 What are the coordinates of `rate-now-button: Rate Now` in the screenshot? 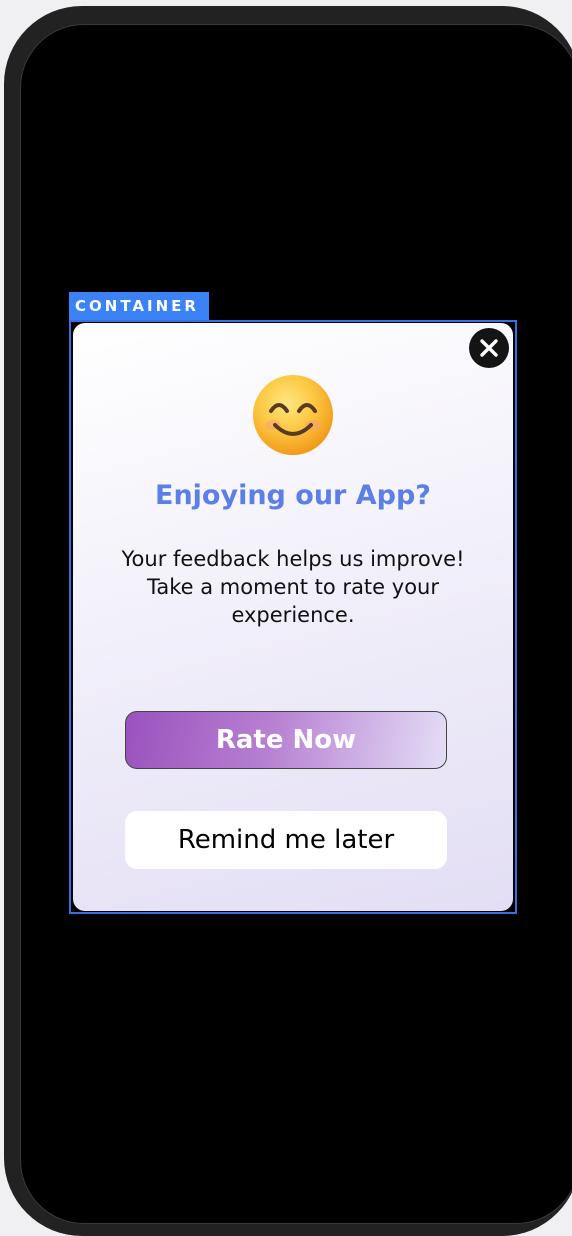 It's located at (286, 740).